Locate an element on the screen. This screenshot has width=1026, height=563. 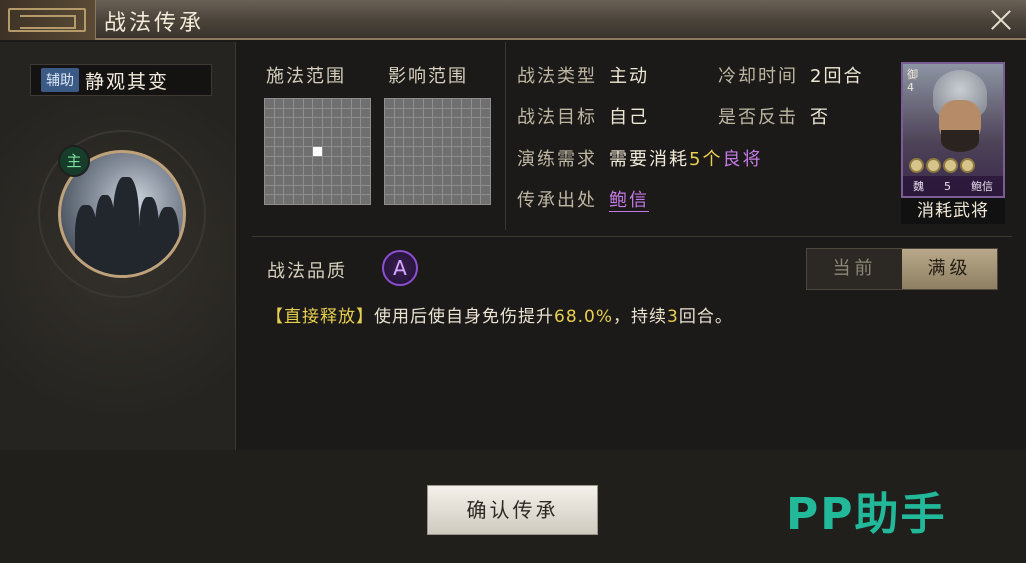
info-cooldown: 冷却时间 2回合 is located at coordinates (790, 75).